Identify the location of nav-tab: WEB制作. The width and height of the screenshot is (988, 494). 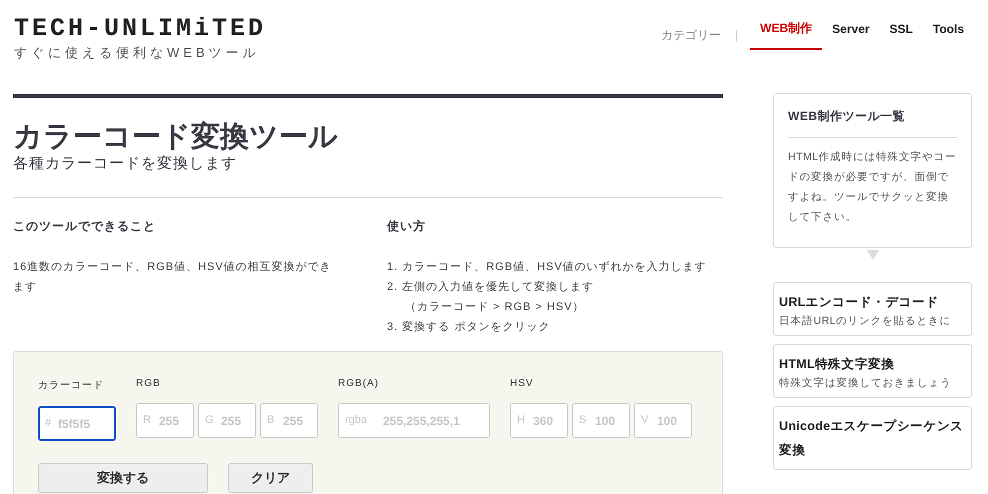
(786, 35).